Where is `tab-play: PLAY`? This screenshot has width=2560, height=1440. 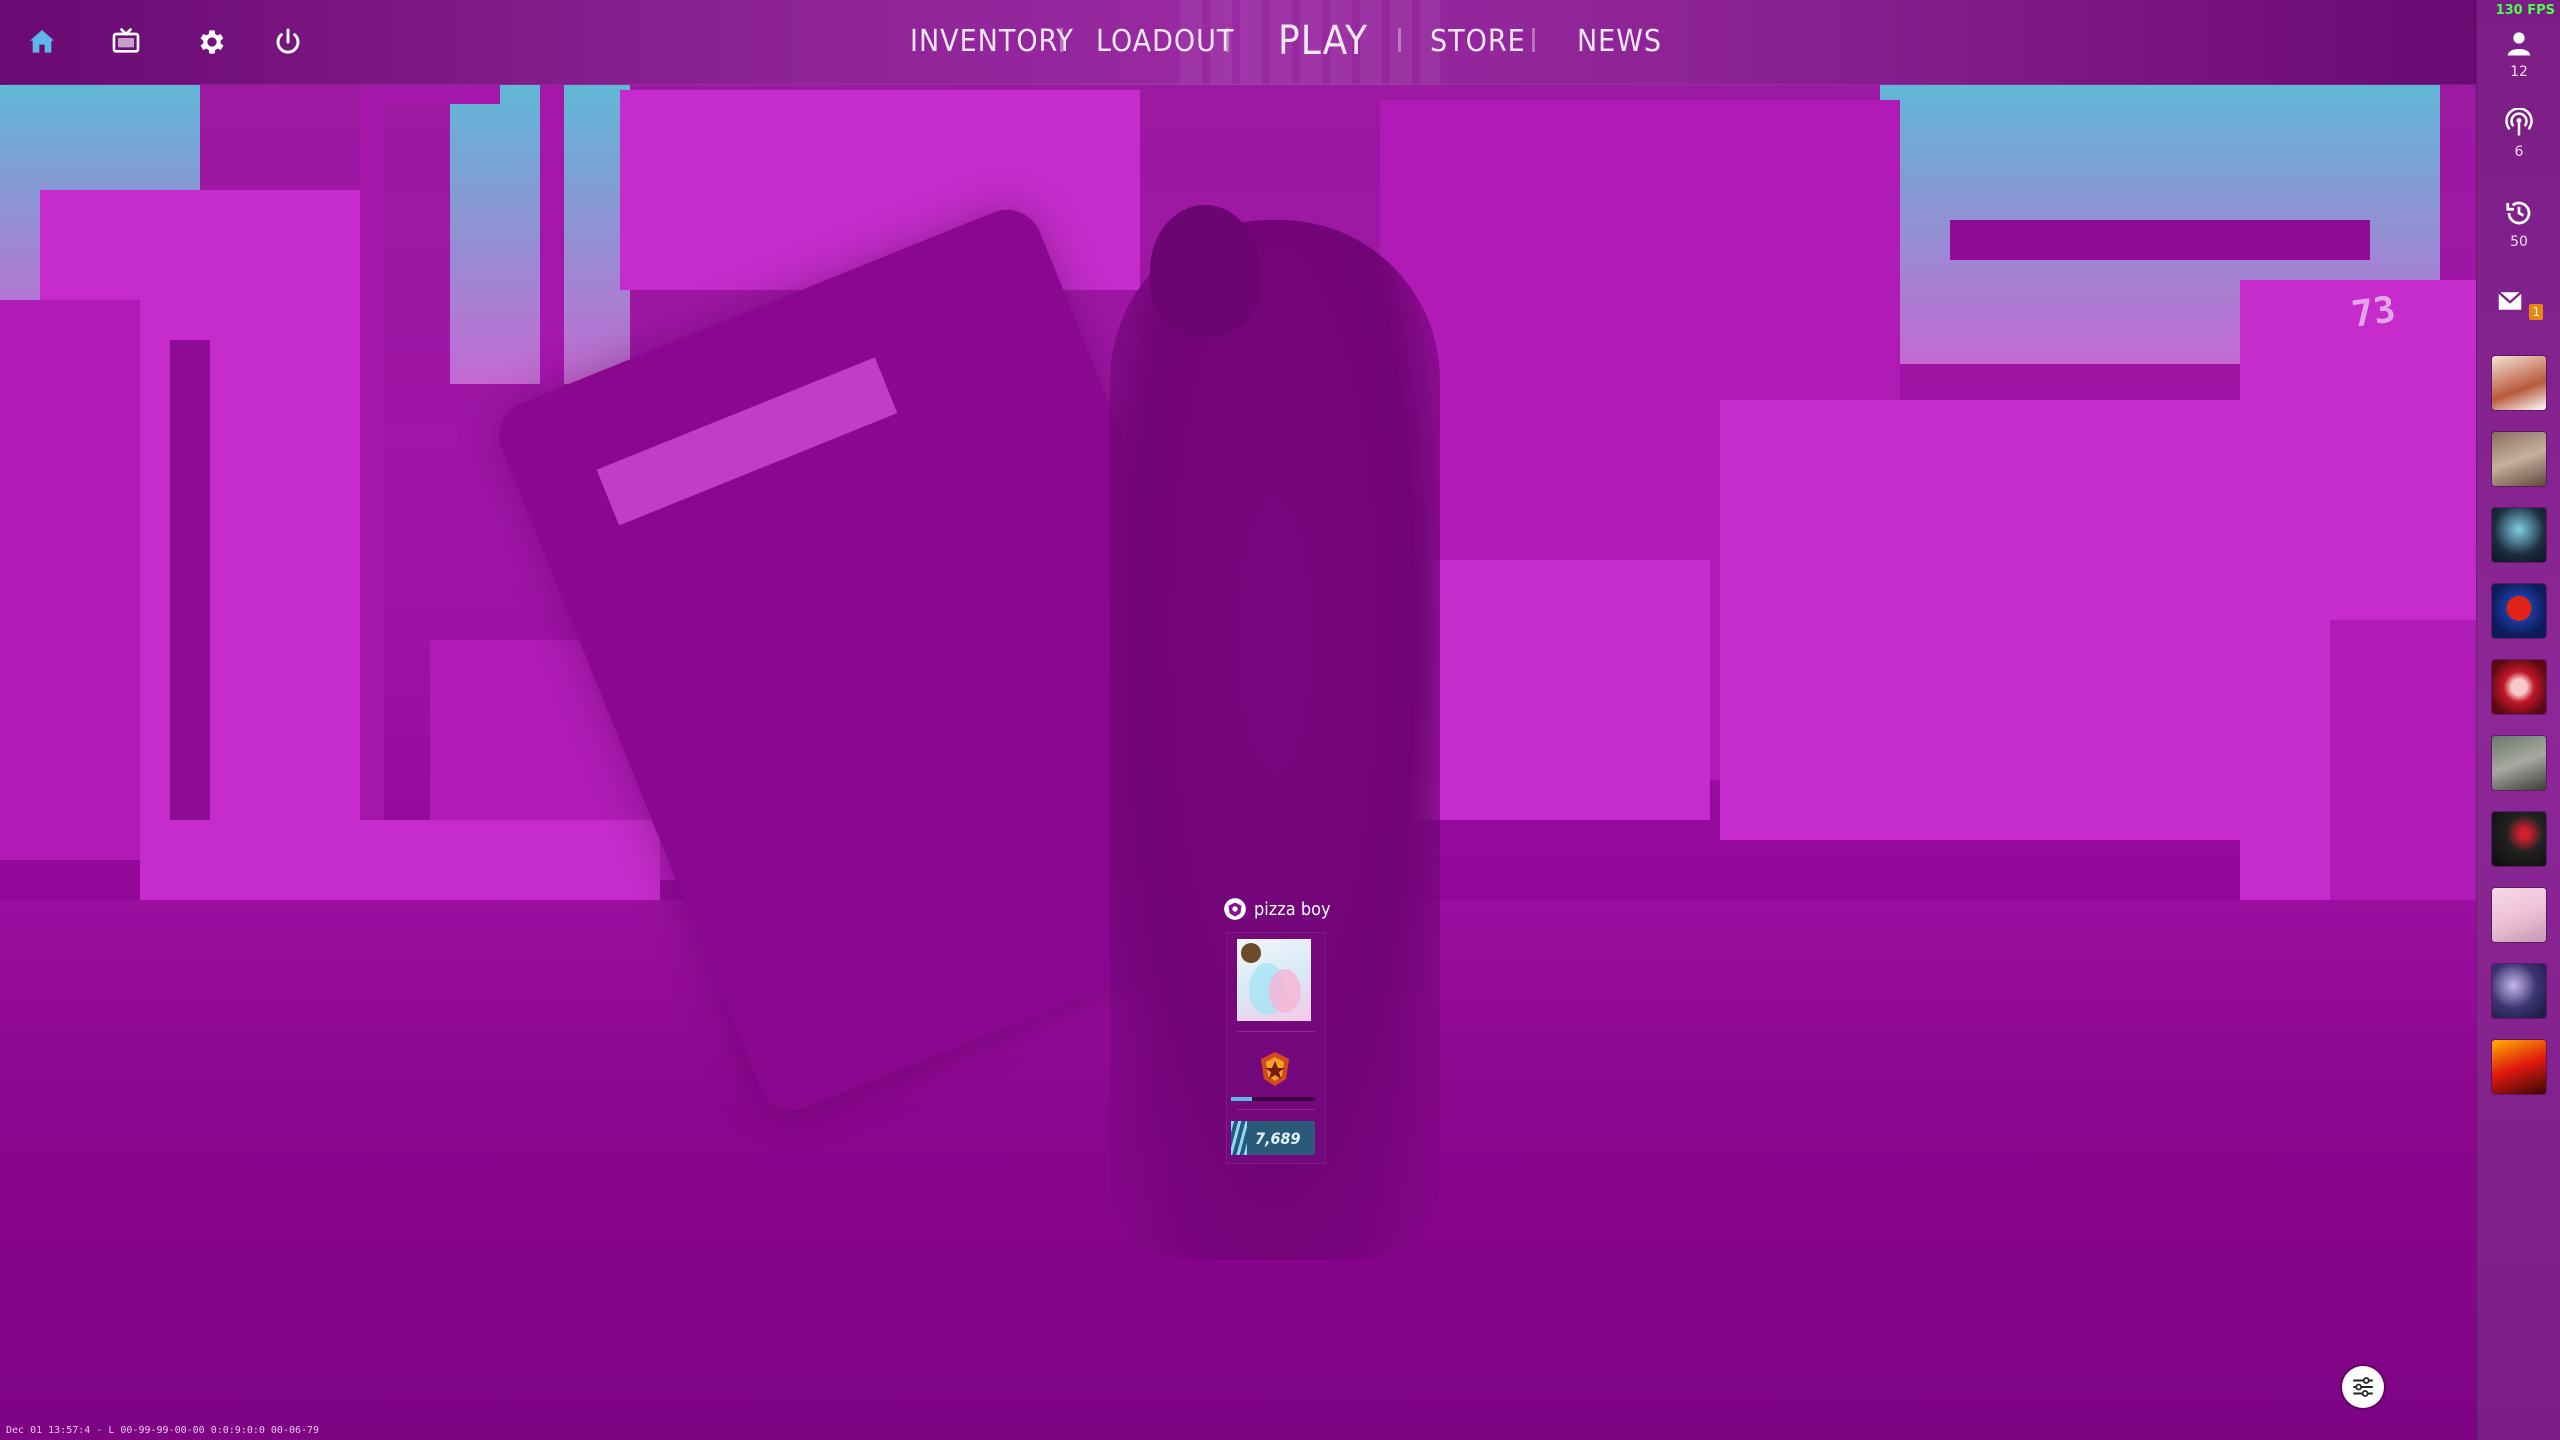
tab-play: PLAY is located at coordinates (1323, 41).